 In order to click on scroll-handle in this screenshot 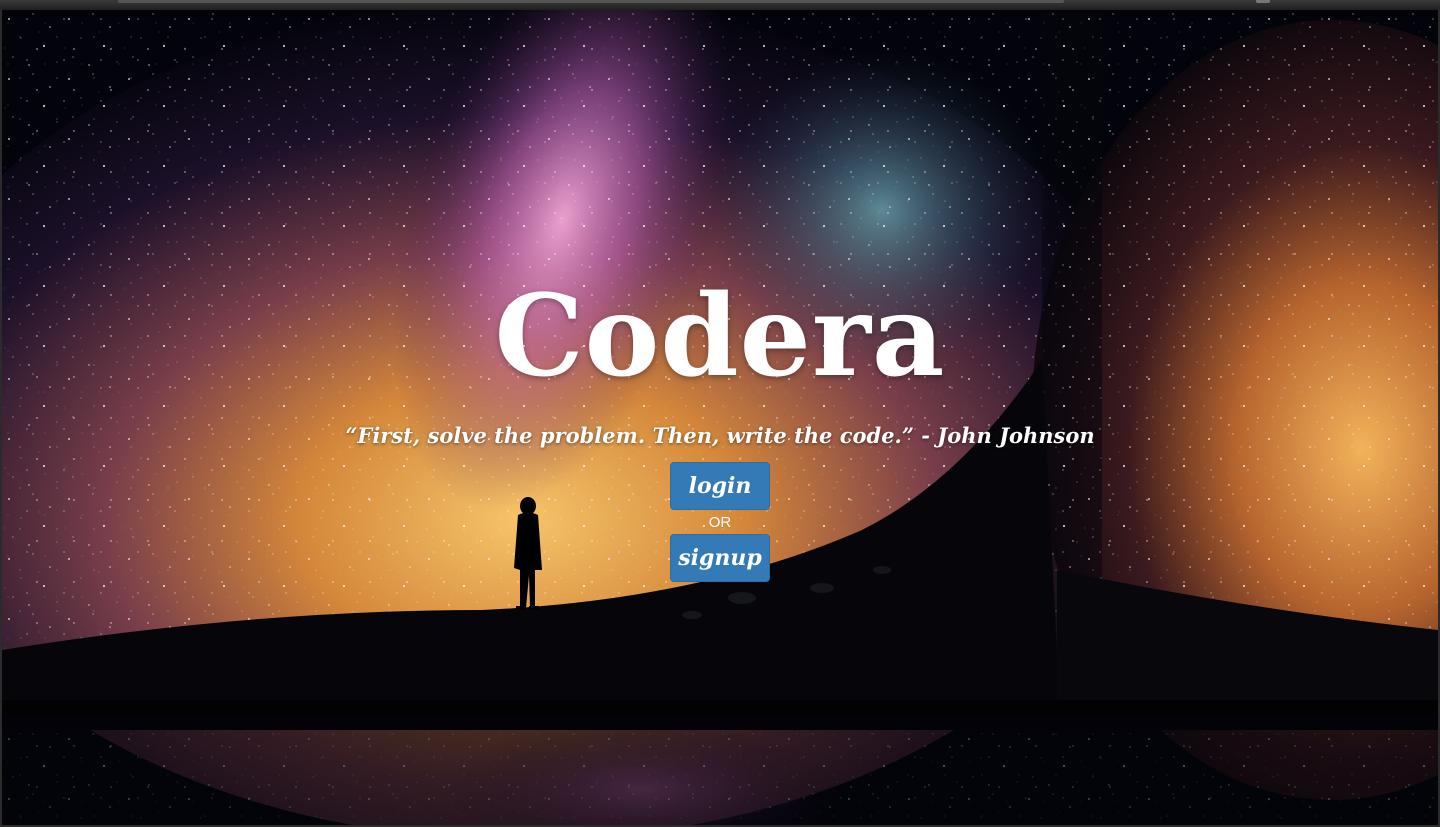, I will do `click(1263, 1)`.